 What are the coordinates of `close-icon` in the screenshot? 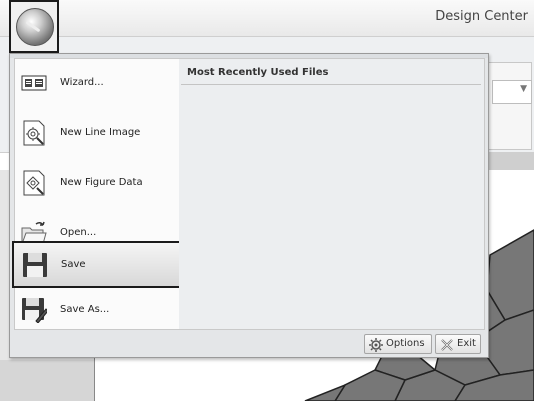 It's located at (447, 345).